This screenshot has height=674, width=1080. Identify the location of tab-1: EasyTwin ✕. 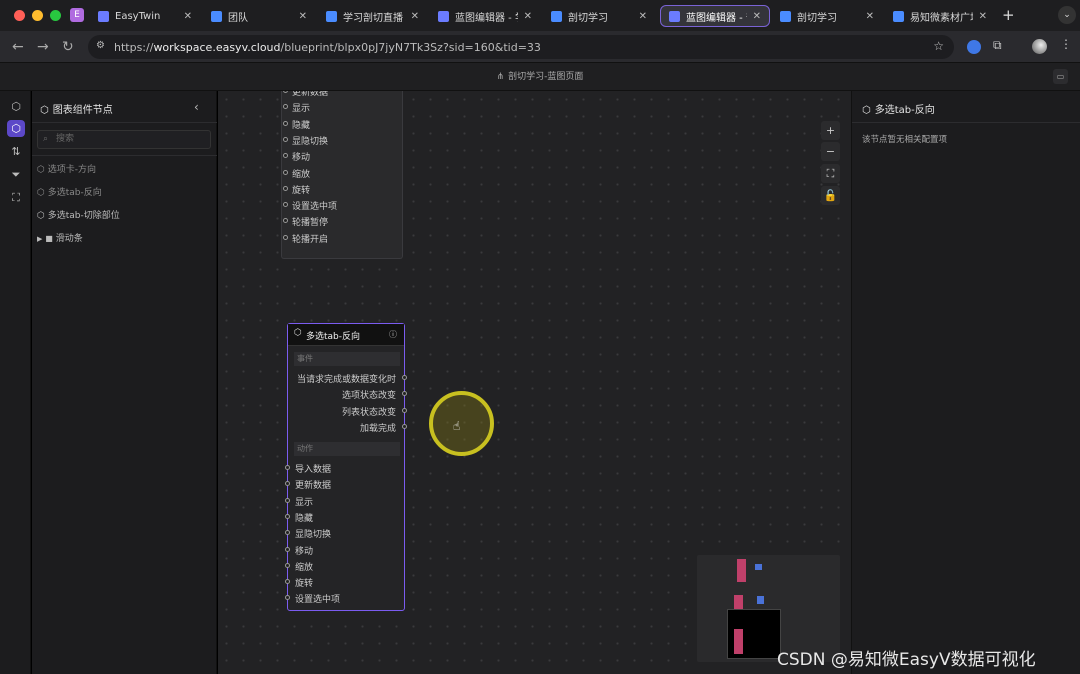
(145, 16).